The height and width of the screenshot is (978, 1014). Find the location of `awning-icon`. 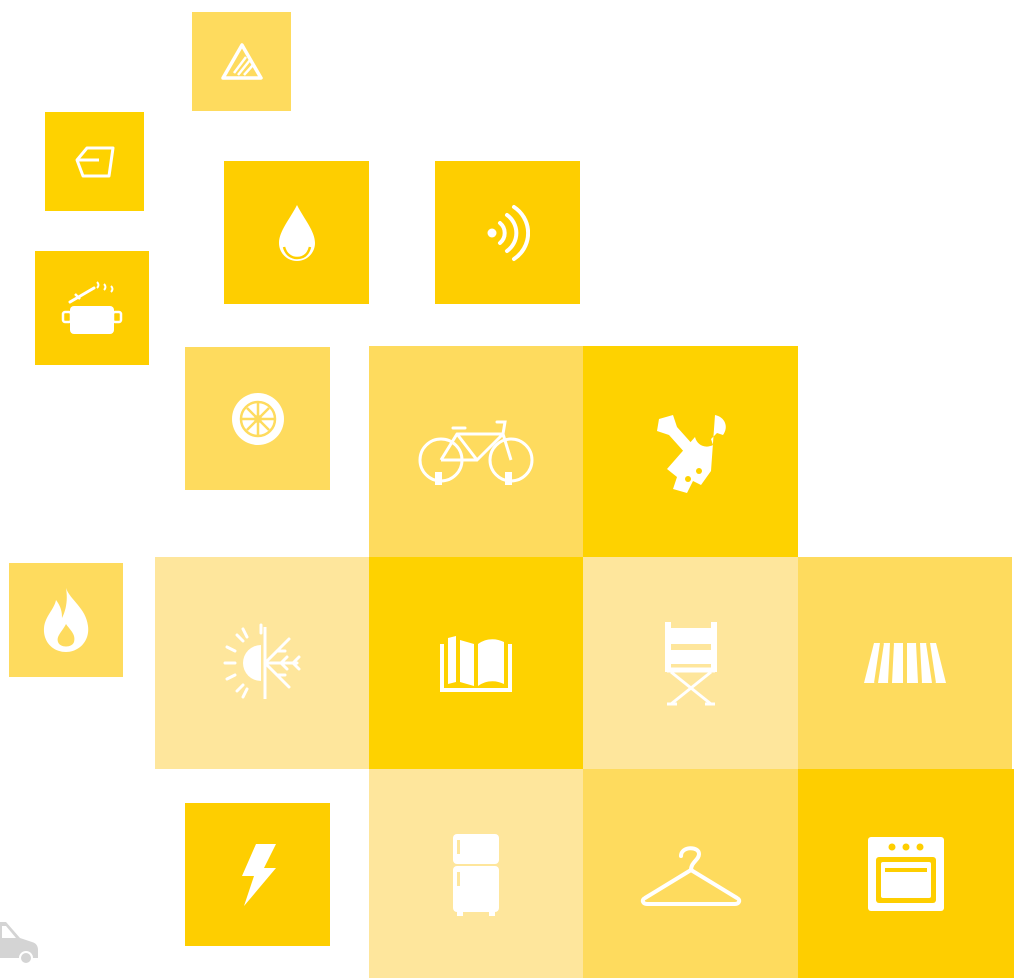

awning-icon is located at coordinates (905, 663).